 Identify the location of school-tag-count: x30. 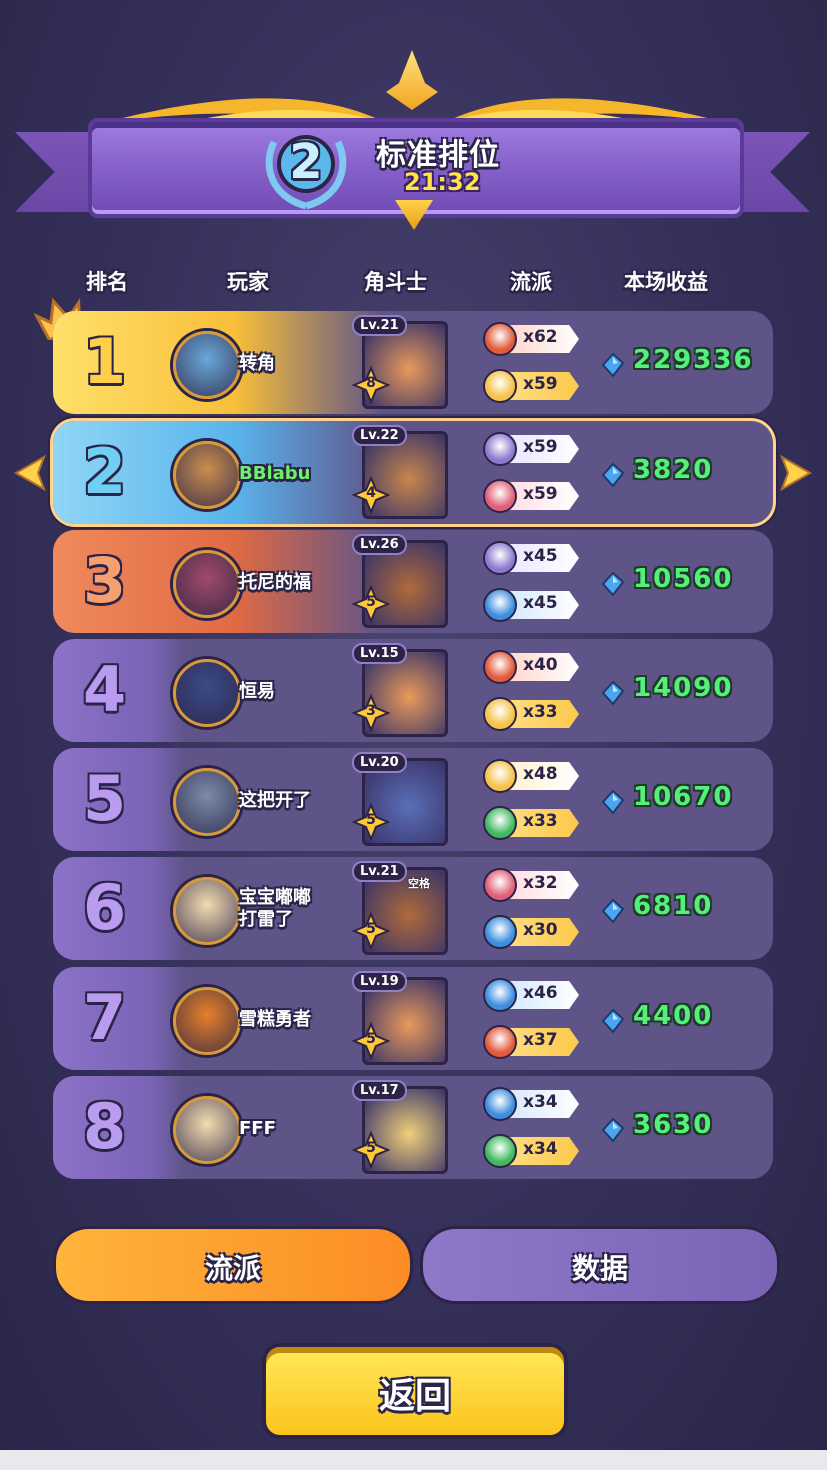
(540, 930).